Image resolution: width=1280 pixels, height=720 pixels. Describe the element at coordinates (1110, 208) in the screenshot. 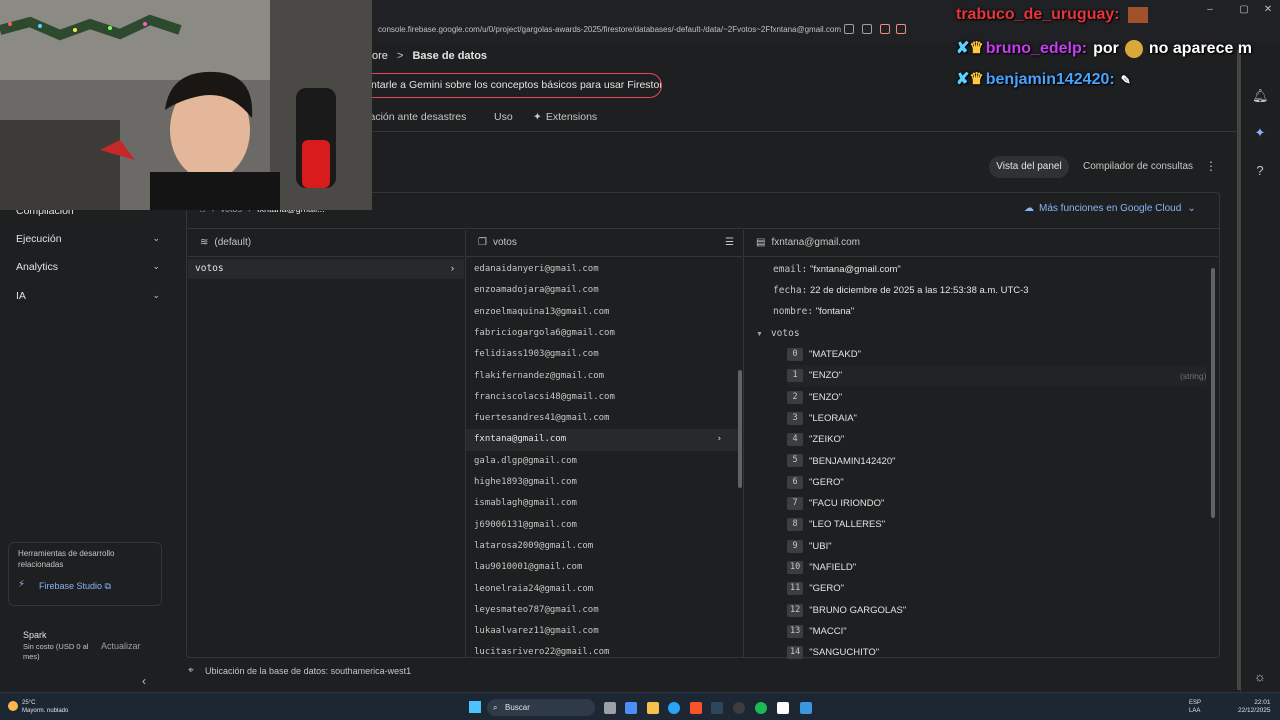

I see `google-cloud-link: ☁︎ Más funciones en Google Cloud ⌄` at that location.